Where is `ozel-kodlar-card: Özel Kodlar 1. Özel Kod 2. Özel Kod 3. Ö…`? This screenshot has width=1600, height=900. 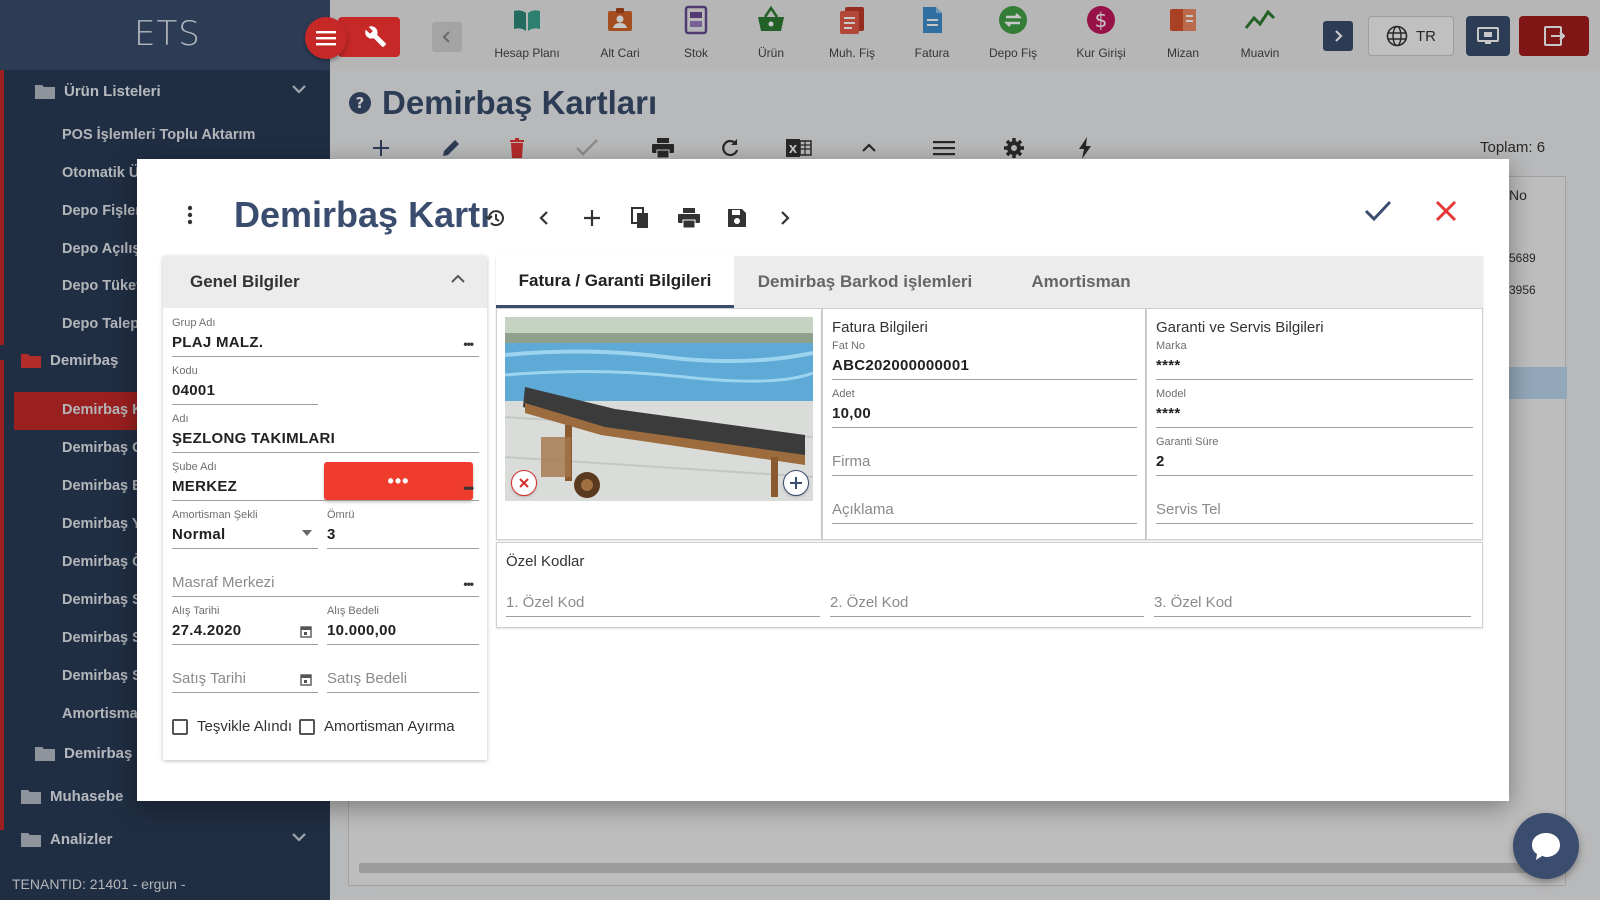
ozel-kodlar-card: Özel Kodlar 1. Özel Kod 2. Özel Kod 3. Ö… is located at coordinates (989, 585).